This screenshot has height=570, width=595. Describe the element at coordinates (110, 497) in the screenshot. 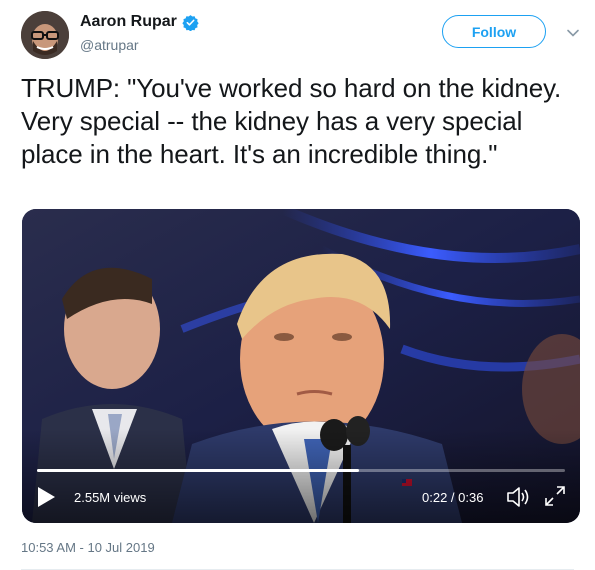

I see `video-views: 2.55M views` at that location.